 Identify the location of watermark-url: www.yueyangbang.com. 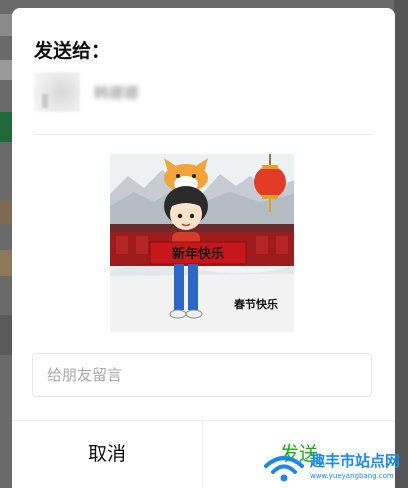
(352, 476).